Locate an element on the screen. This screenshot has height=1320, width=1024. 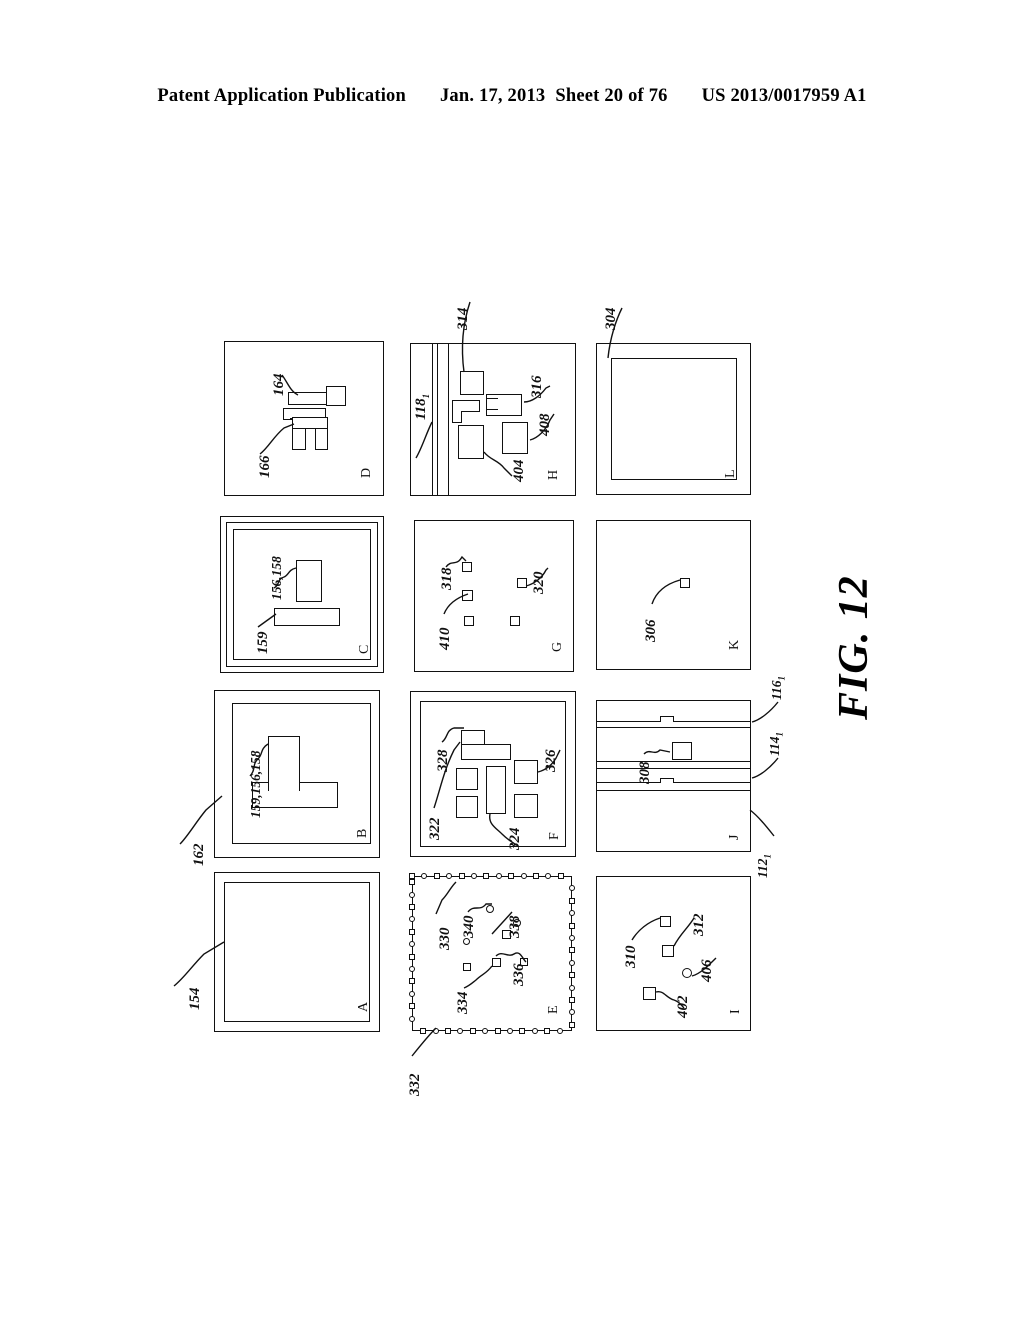
panel-a-letter: A is located at coordinates (363, 1006).